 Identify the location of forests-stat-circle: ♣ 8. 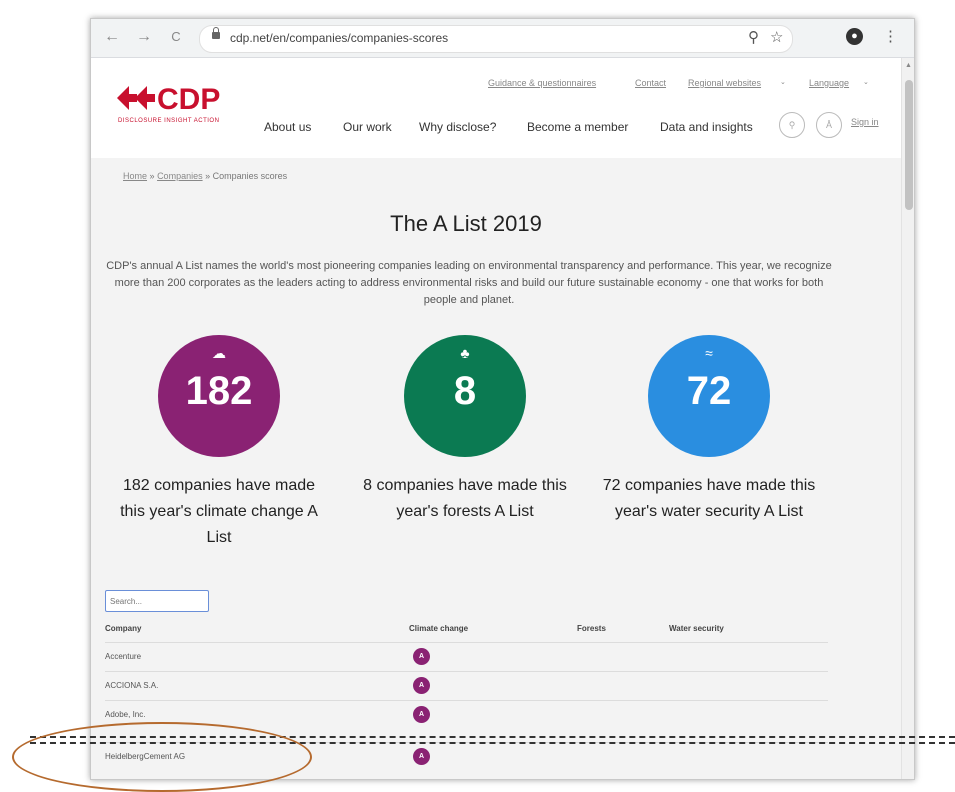
(465, 396).